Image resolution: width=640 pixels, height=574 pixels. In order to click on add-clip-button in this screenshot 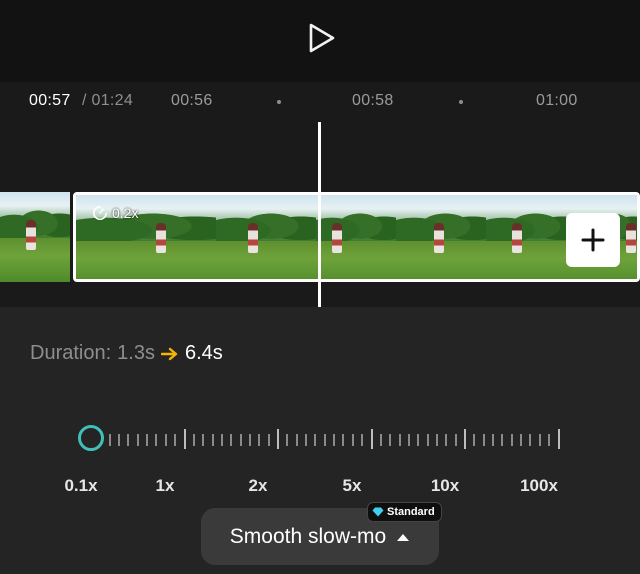, I will do `click(593, 240)`.